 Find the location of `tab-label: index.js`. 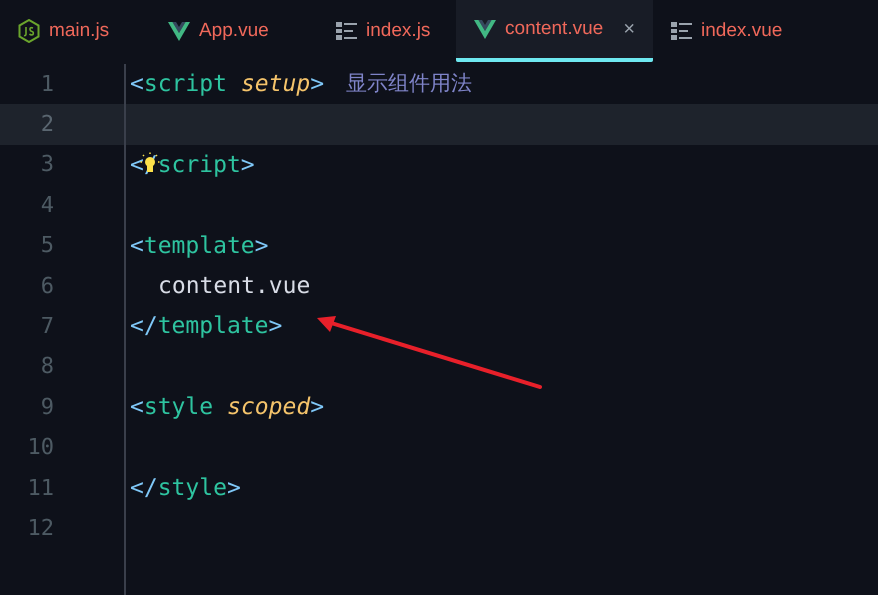

tab-label: index.js is located at coordinates (398, 30).